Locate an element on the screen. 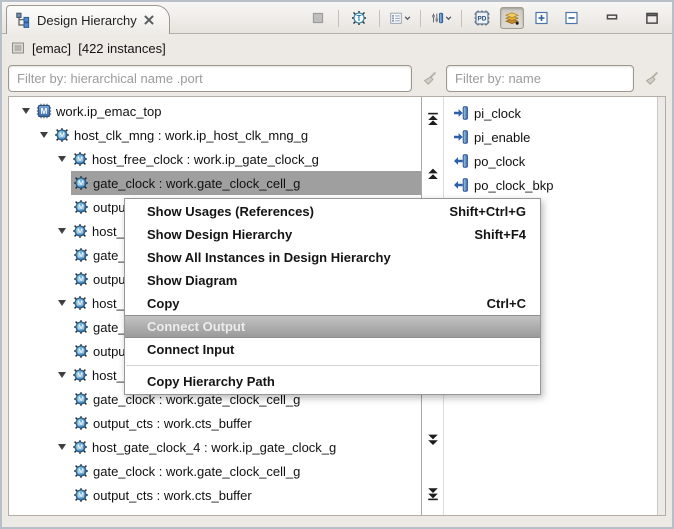 This screenshot has height=529, width=674. menu-item-show-usages-references: Show Usages (References) Shift+Ctrl+G is located at coordinates (332, 211).